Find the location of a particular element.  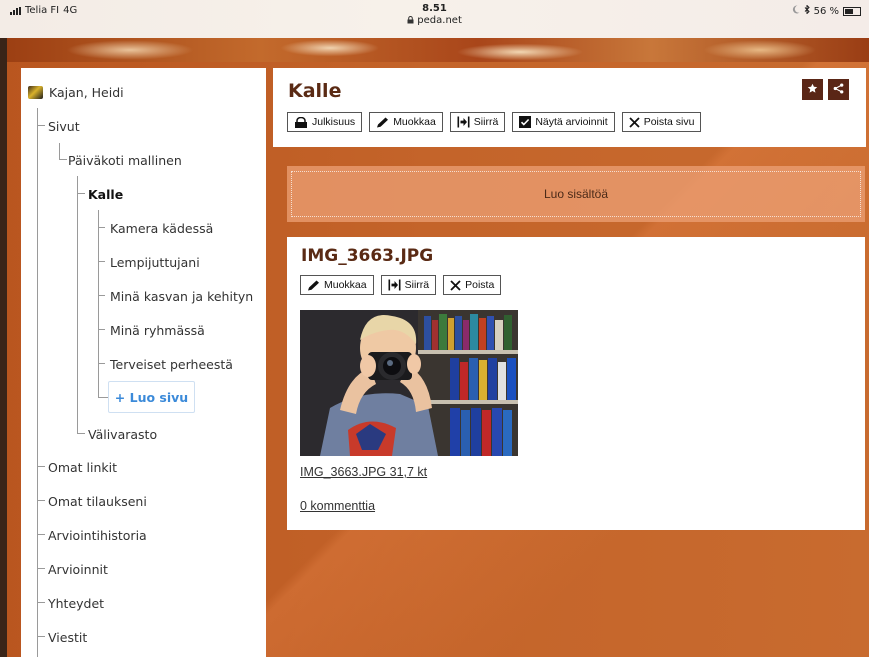

delete-page-label: Poista sivu is located at coordinates (669, 122).